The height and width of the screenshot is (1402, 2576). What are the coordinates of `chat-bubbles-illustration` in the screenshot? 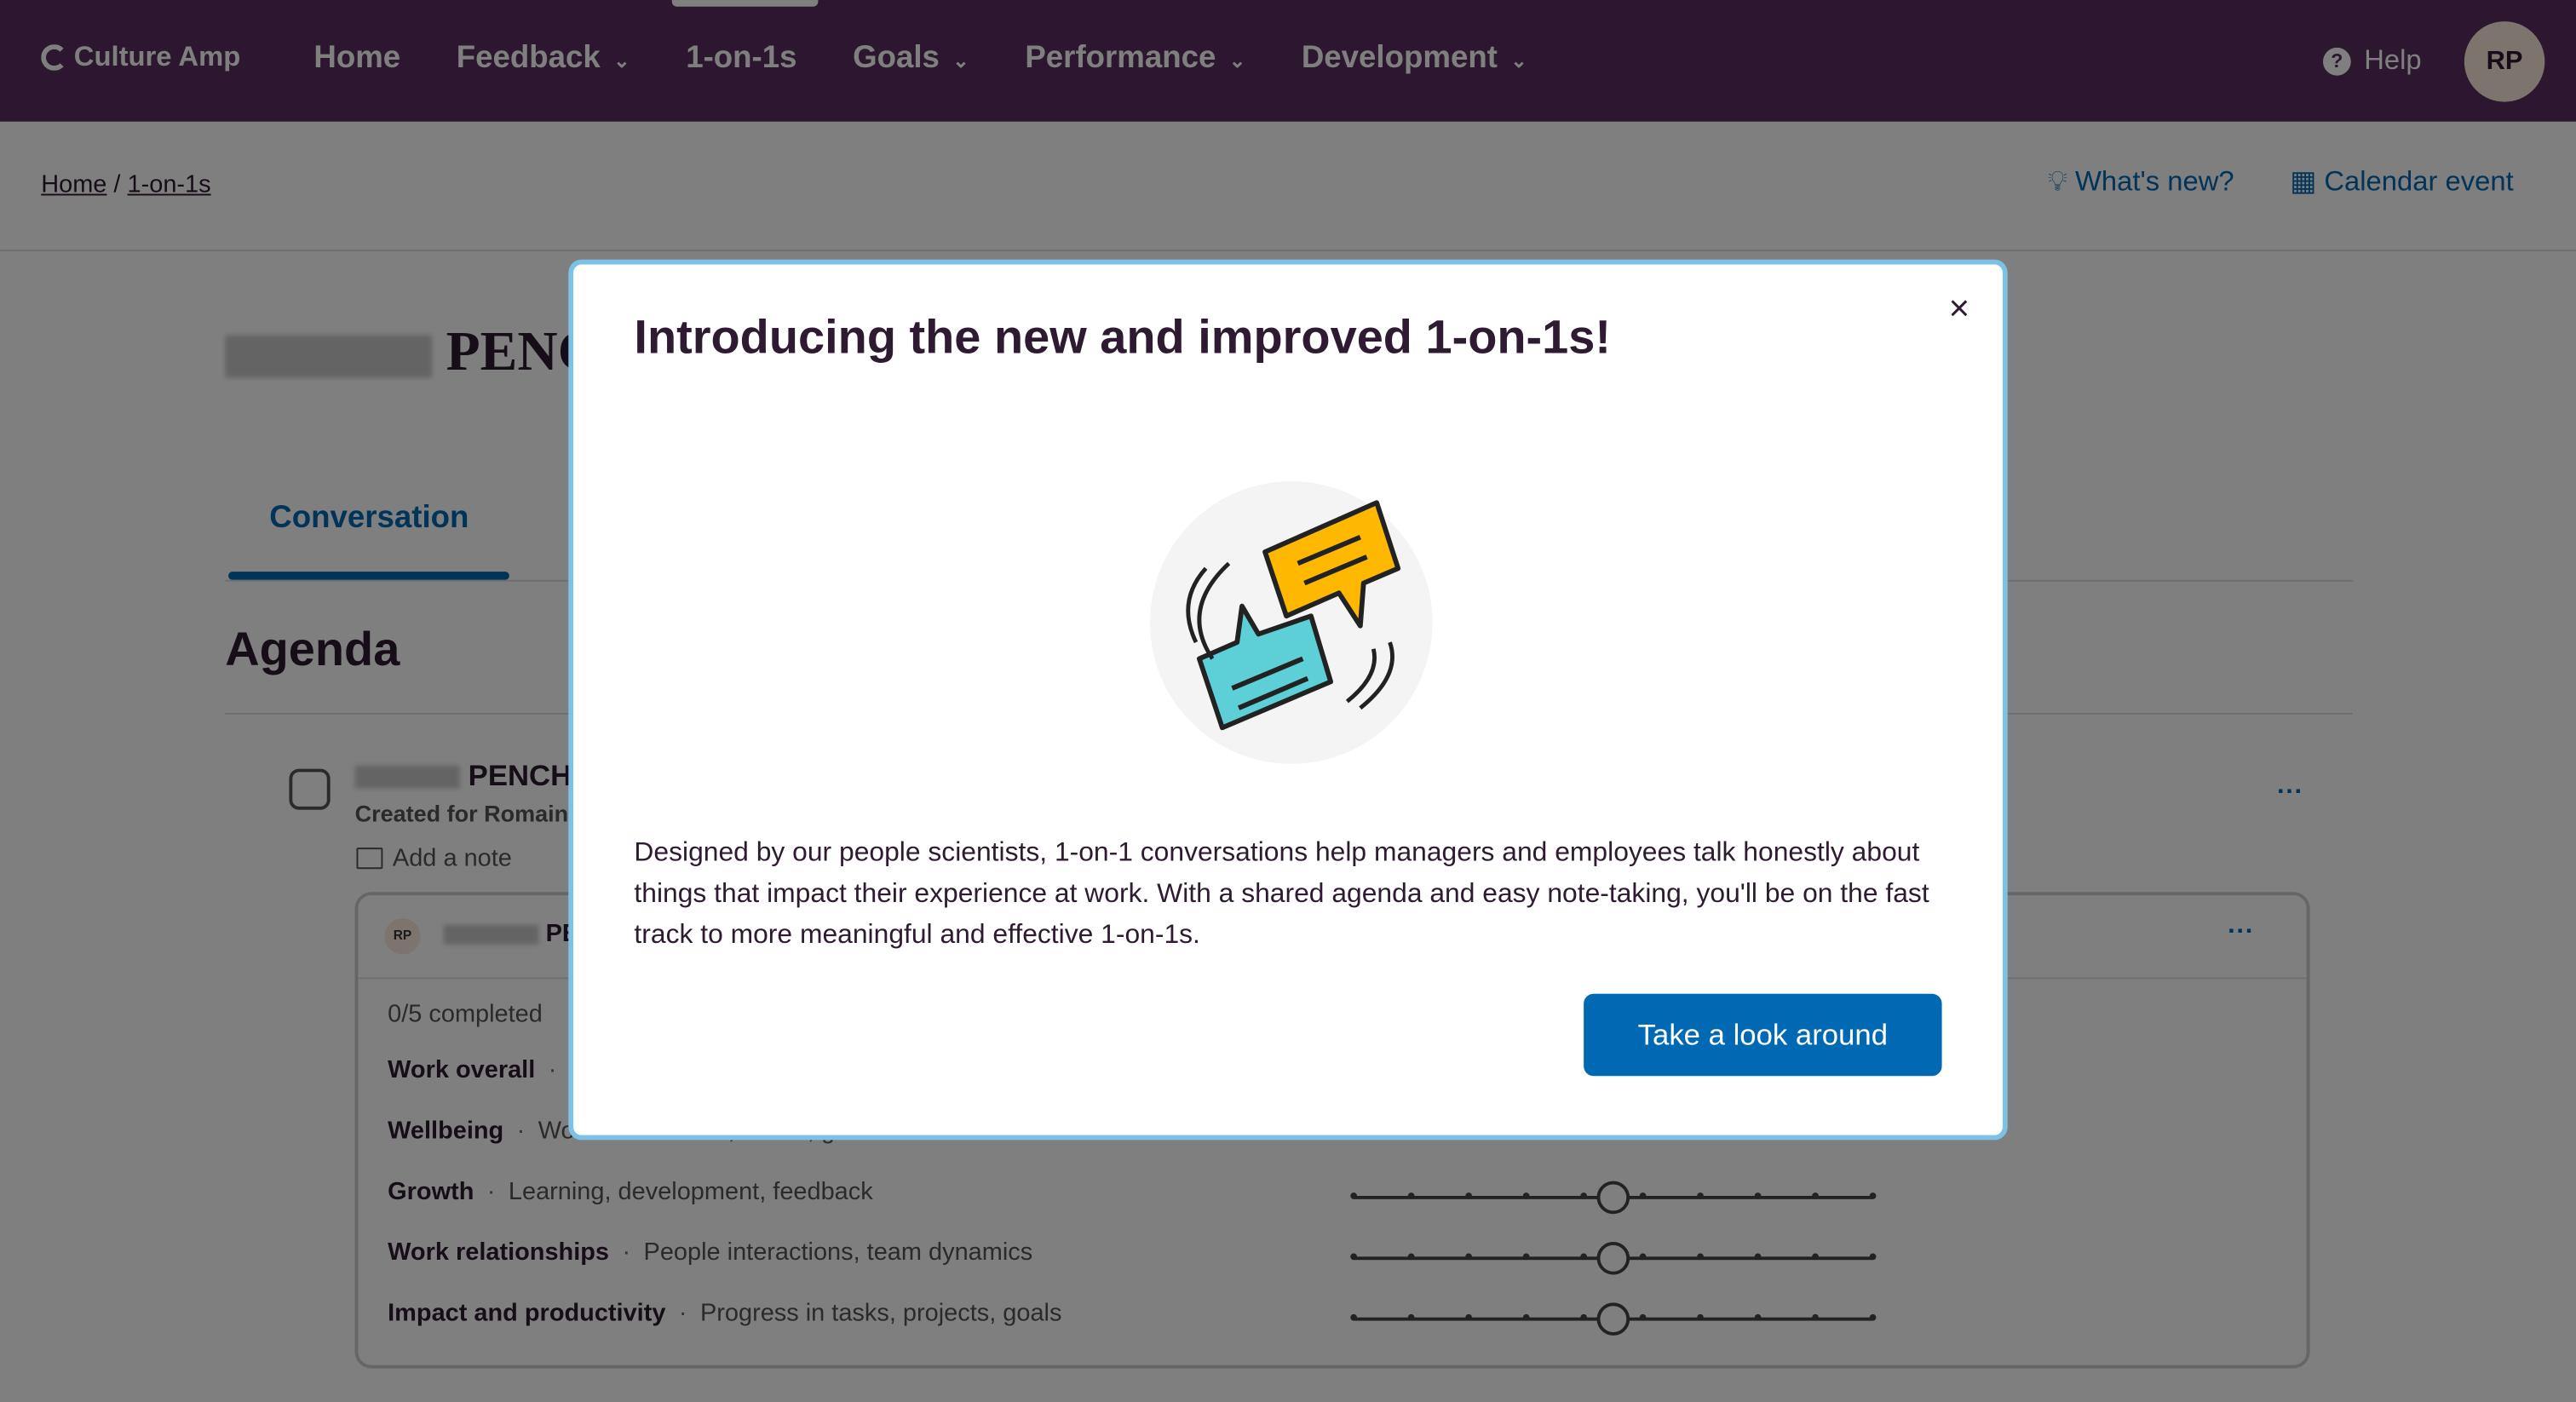 It's located at (1291, 622).